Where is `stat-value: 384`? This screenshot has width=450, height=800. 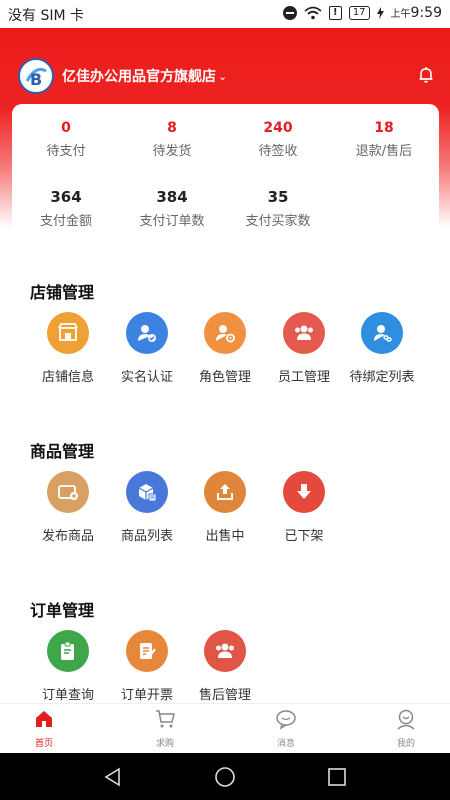 stat-value: 384 is located at coordinates (172, 197).